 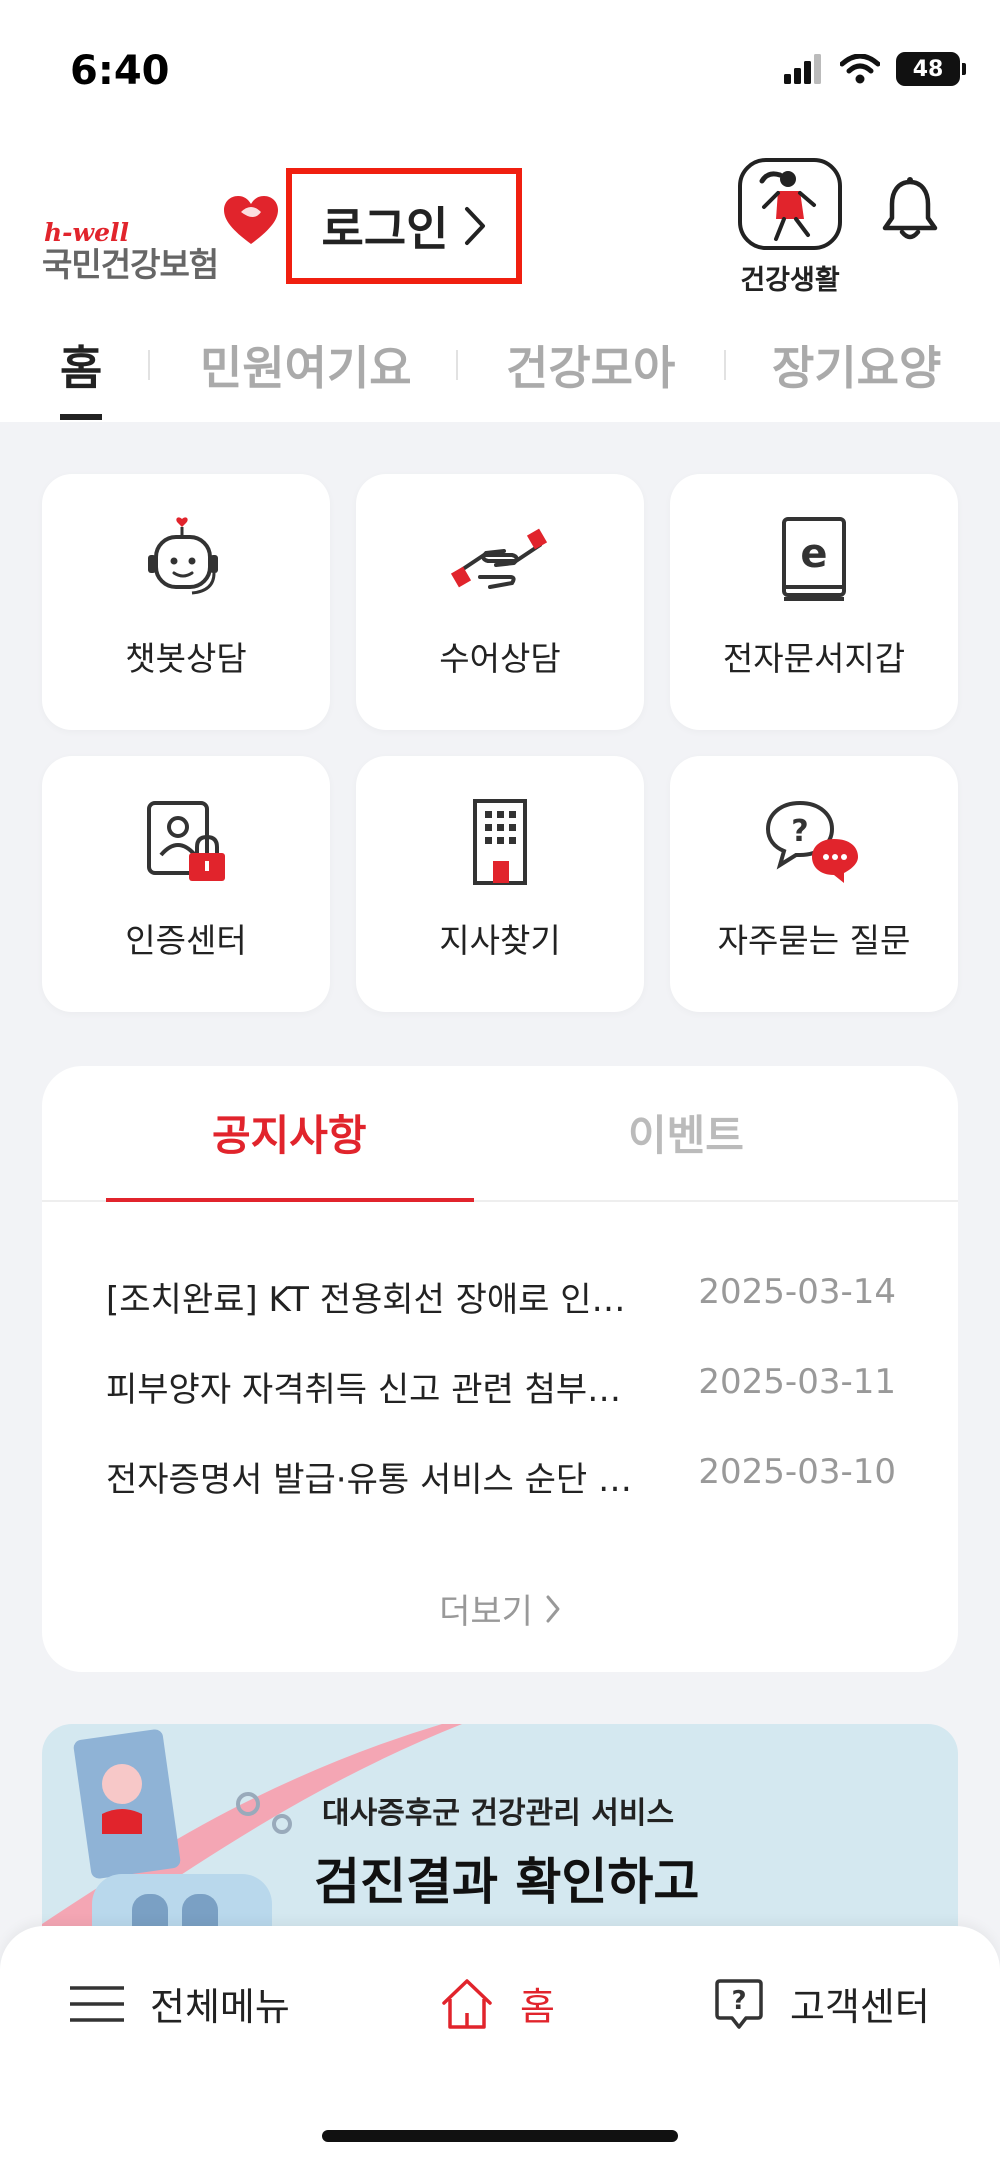 What do you see at coordinates (590, 365) in the screenshot?
I see `tab-health-moa: 건강모아` at bounding box center [590, 365].